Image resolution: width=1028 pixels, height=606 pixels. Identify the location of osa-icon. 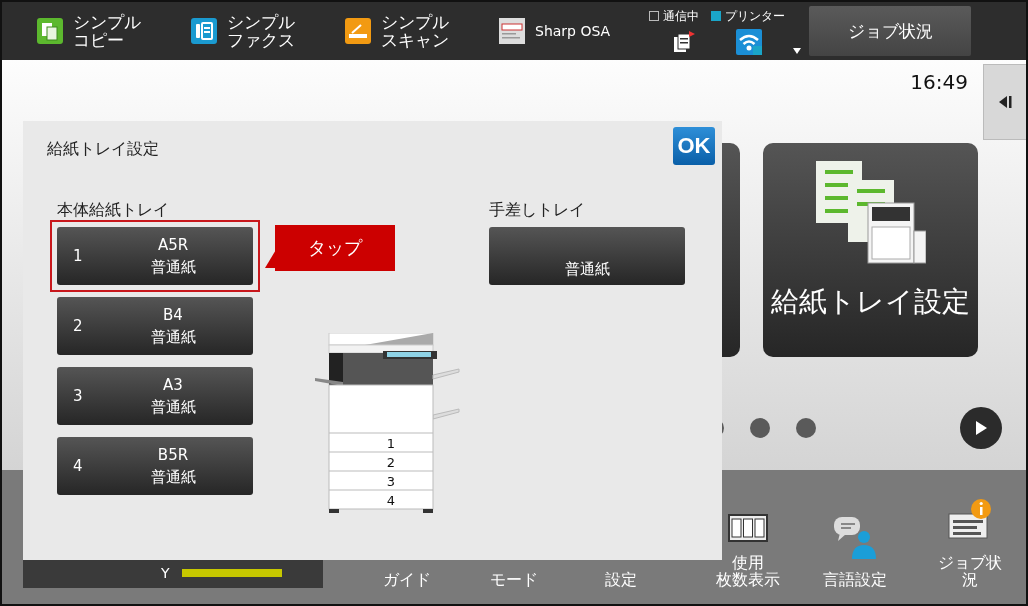
(512, 31).